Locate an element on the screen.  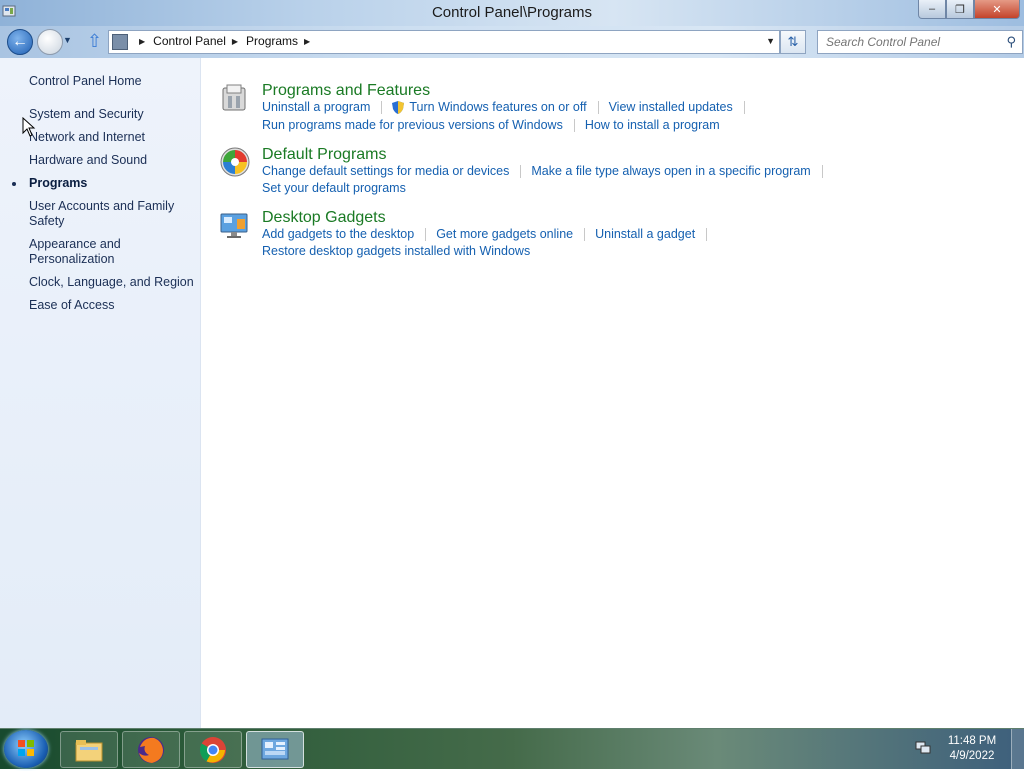
minimize-button: – is located at coordinates (932, 9).